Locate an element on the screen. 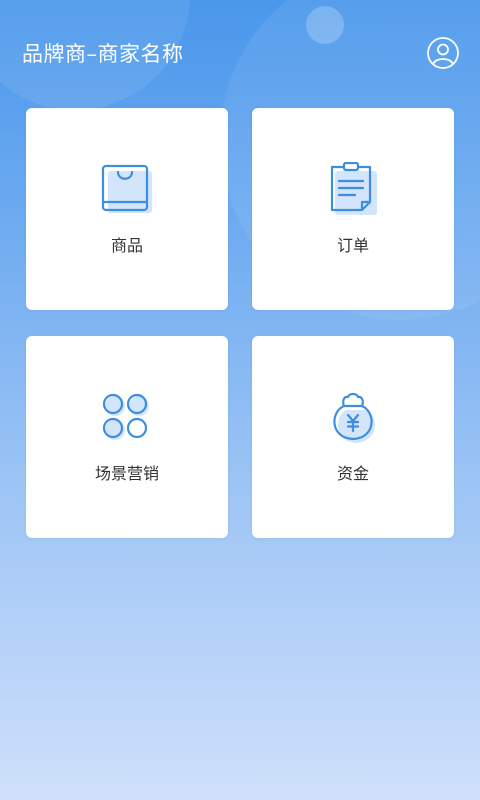 The image size is (480, 800). menu-card-label: 资金 is located at coordinates (352, 473).